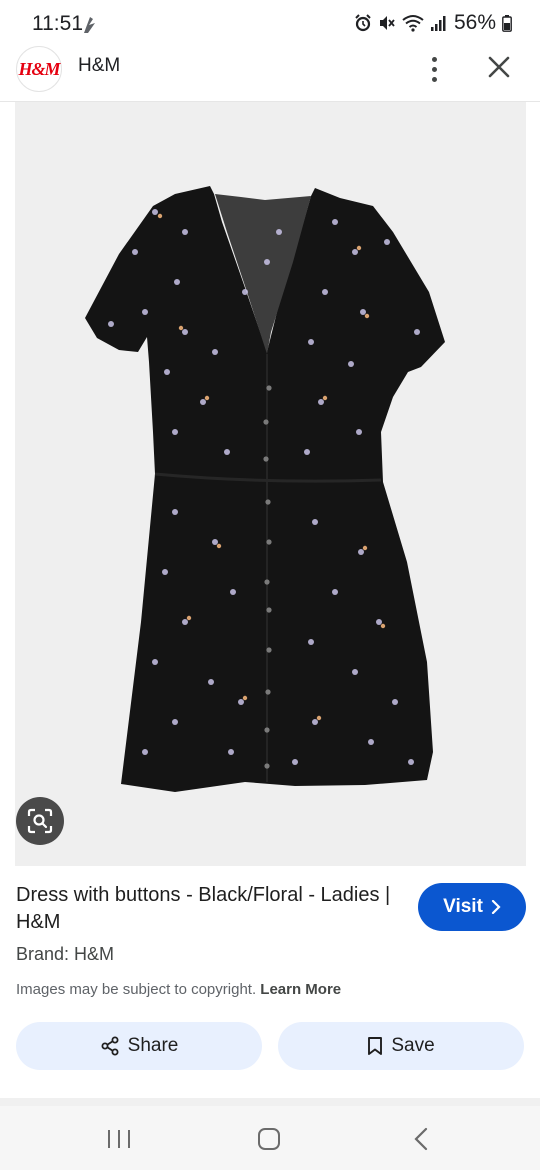 This screenshot has width=540, height=1170. What do you see at coordinates (270, 74) in the screenshot?
I see `app-header: H&M H&M` at bounding box center [270, 74].